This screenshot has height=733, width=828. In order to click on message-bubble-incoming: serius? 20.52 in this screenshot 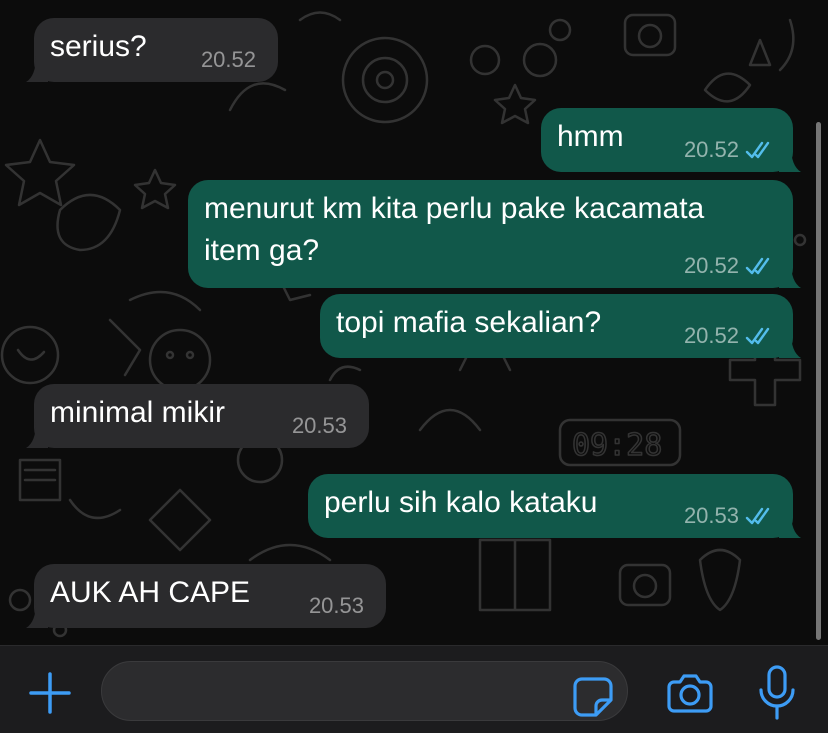, I will do `click(152, 50)`.